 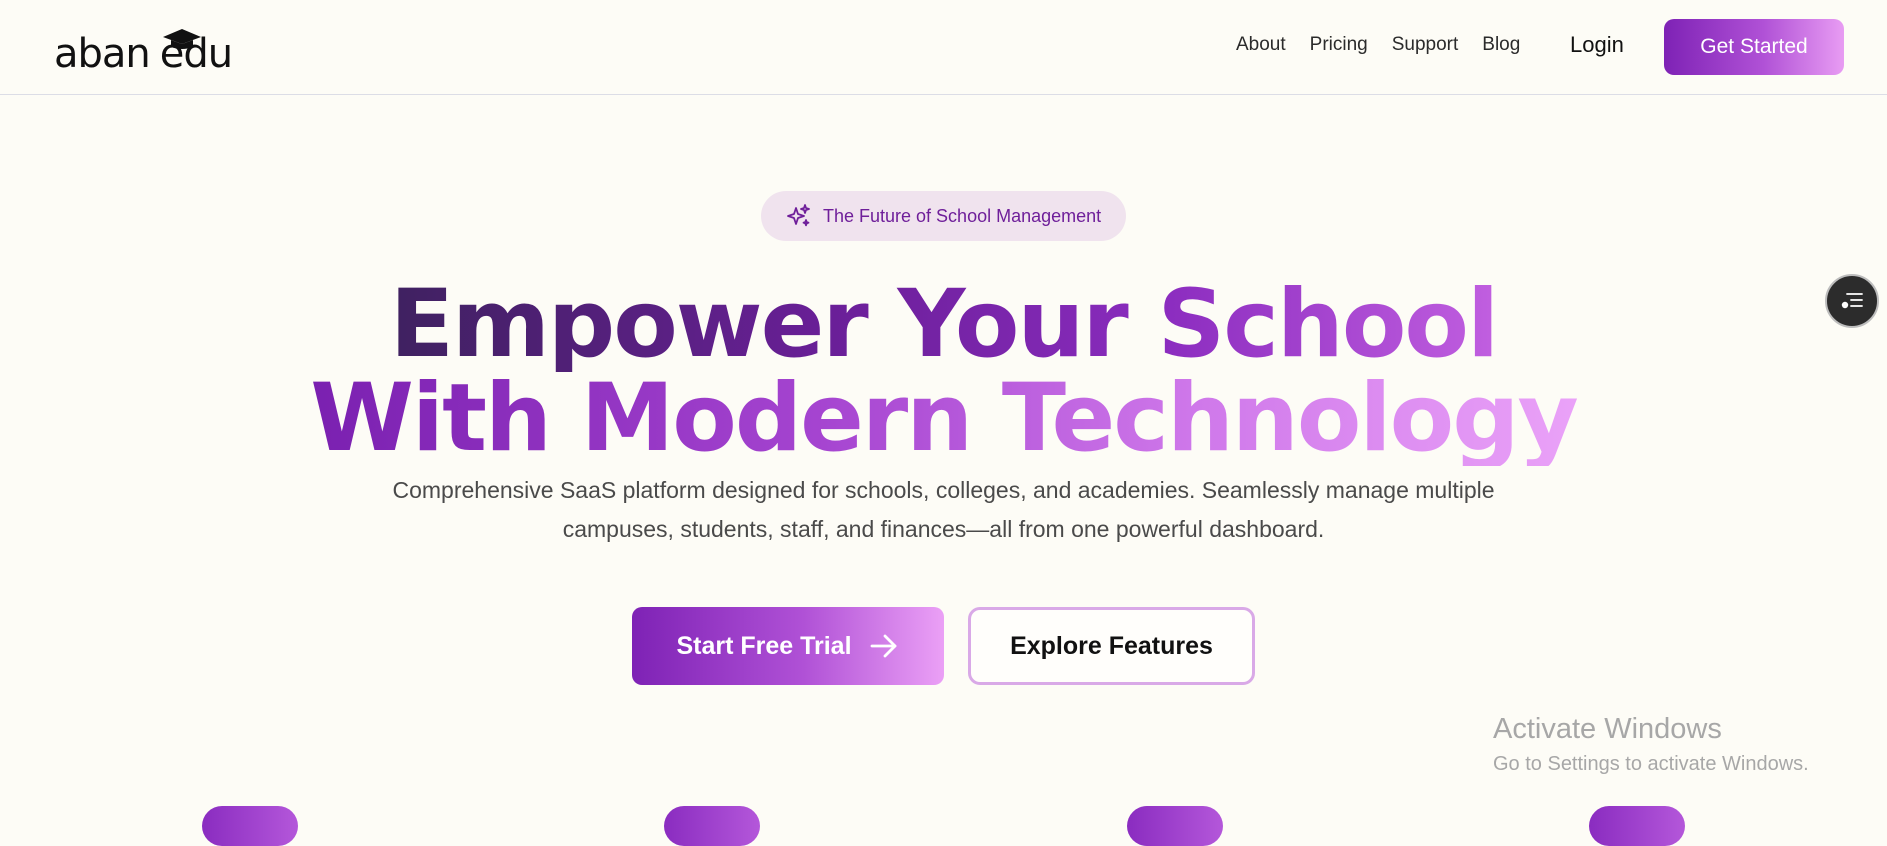 I want to click on logo: aban edu, so click(x=143, y=48).